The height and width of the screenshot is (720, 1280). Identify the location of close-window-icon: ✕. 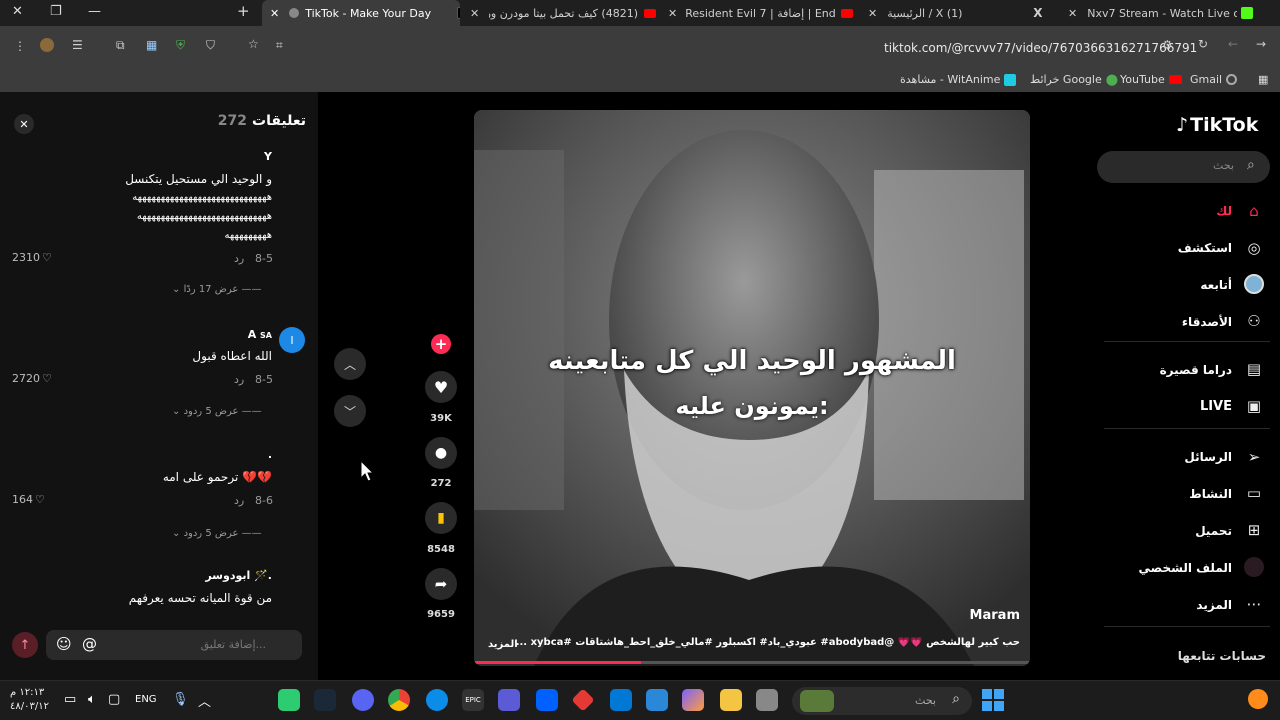
(17, 11).